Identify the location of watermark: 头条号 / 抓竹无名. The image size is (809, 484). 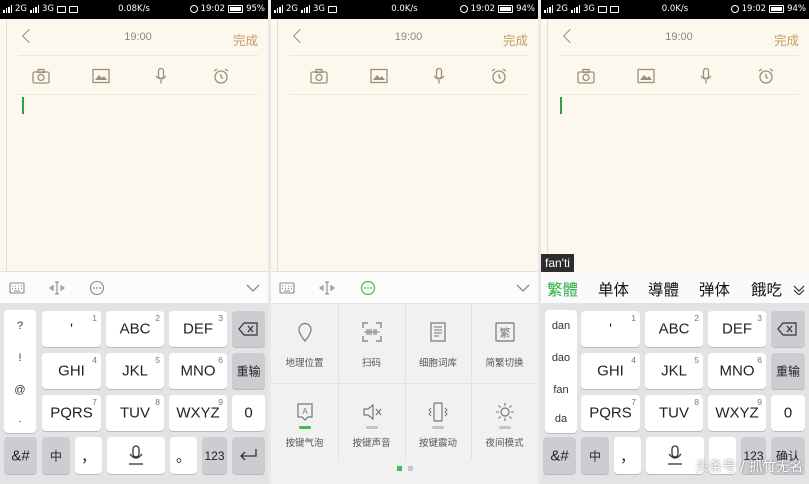
(749, 467).